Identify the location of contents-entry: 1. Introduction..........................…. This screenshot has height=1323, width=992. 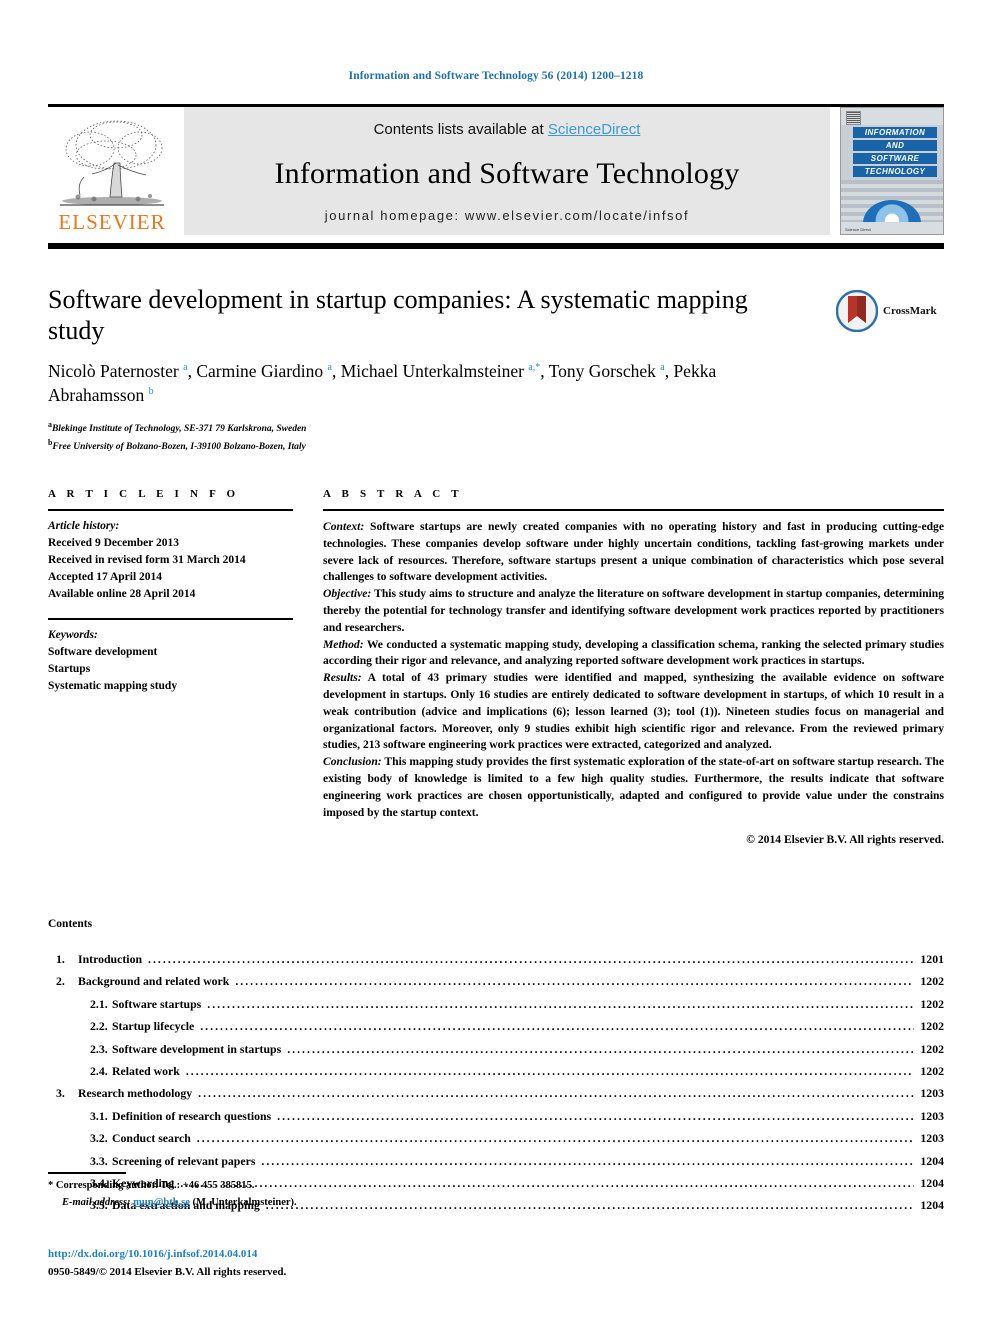
(496, 959).